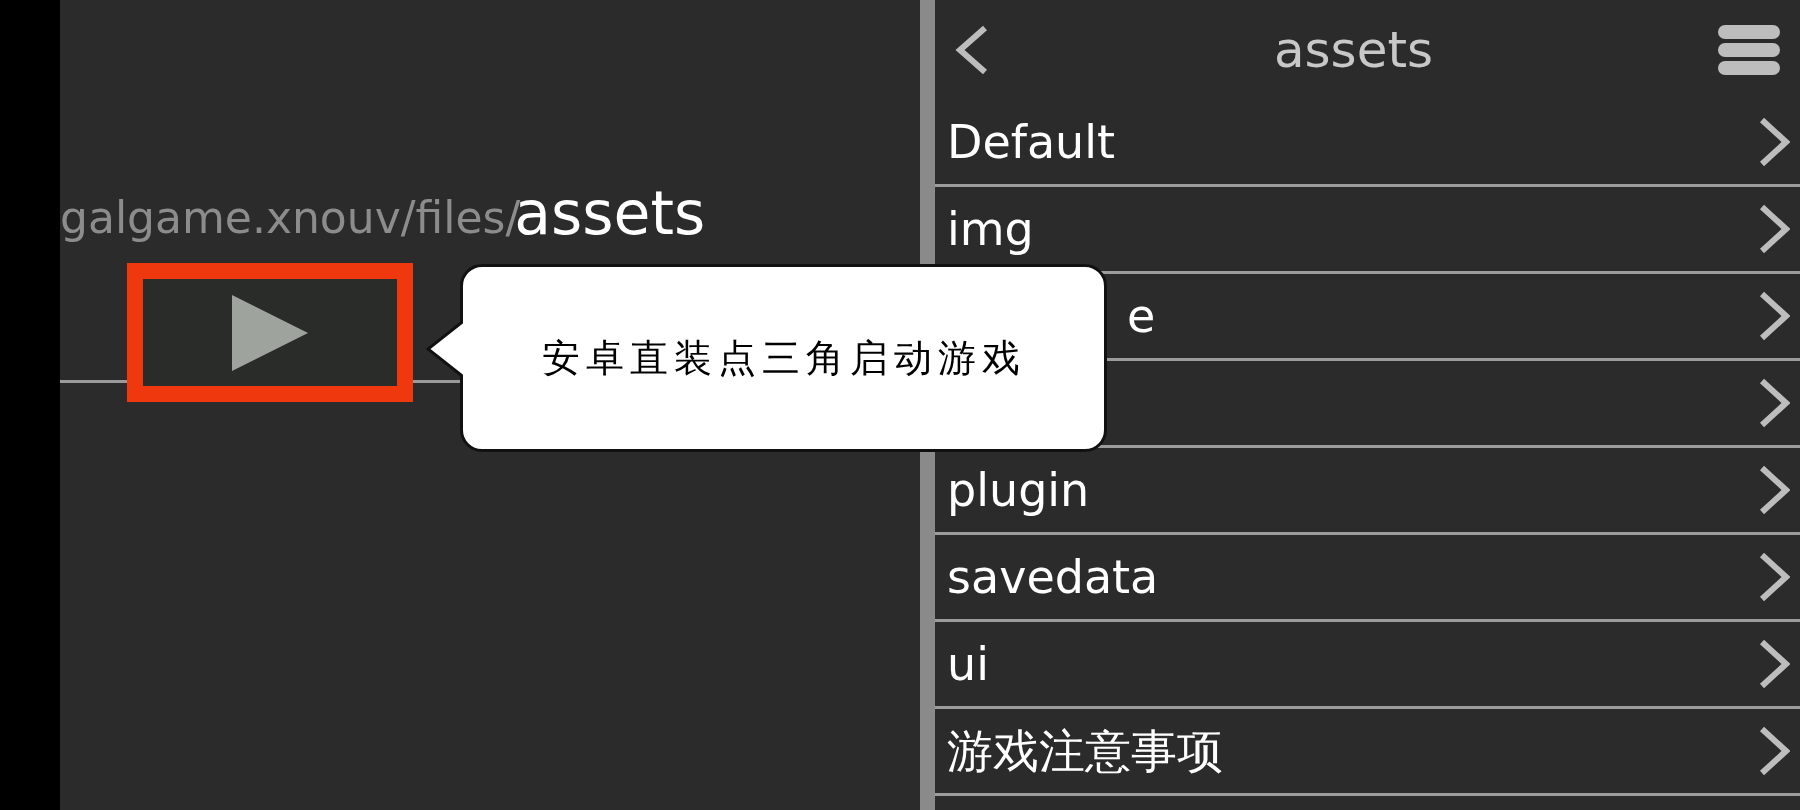 This screenshot has height=810, width=1800. I want to click on folder-item: Default, so click(1367, 143).